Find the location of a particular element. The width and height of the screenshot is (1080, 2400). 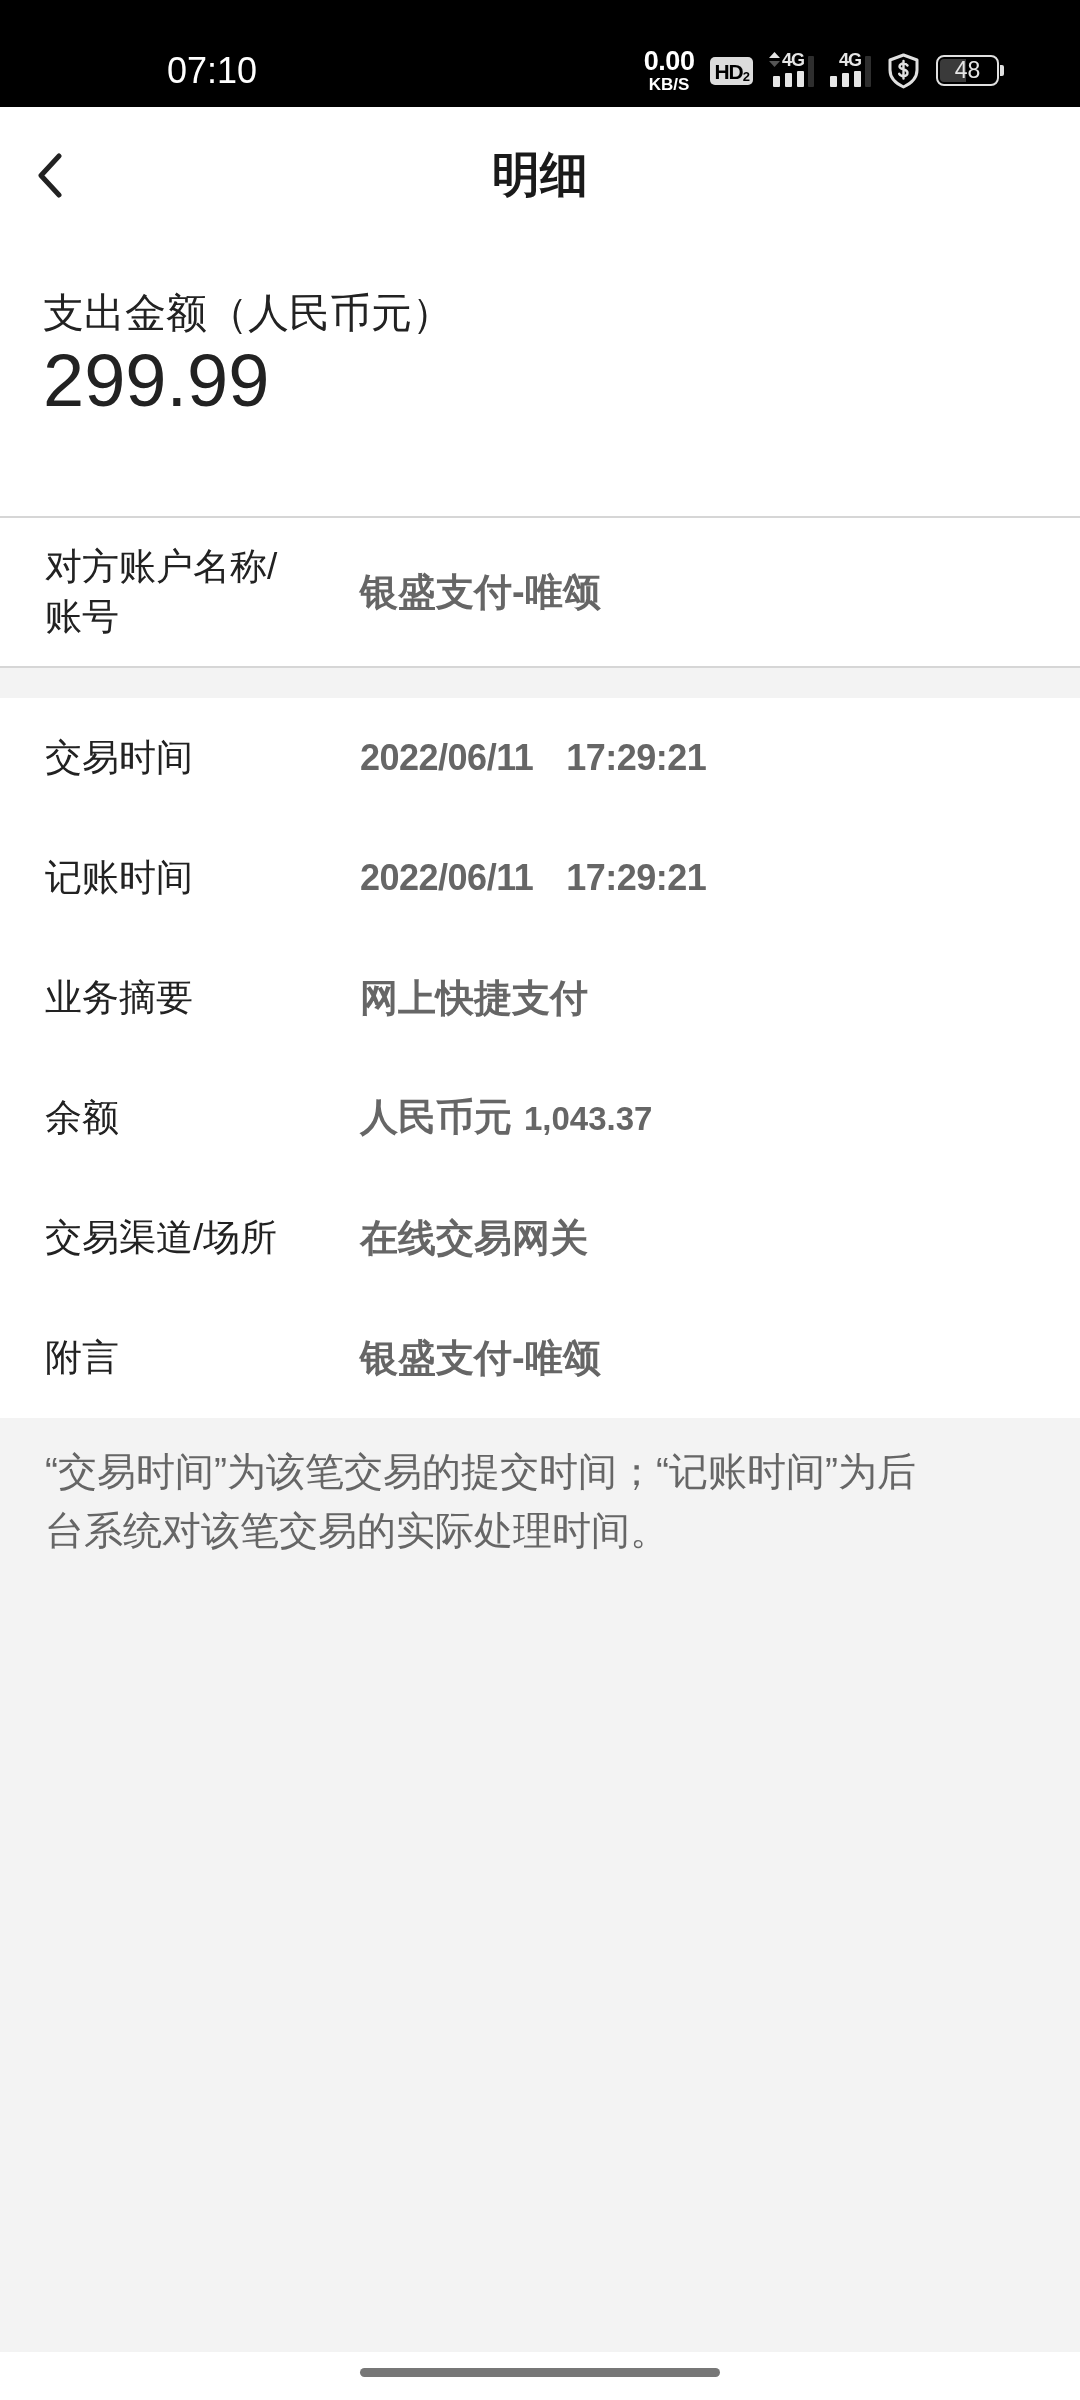

amount-label: 支出金额（人民币元） is located at coordinates (248, 313).